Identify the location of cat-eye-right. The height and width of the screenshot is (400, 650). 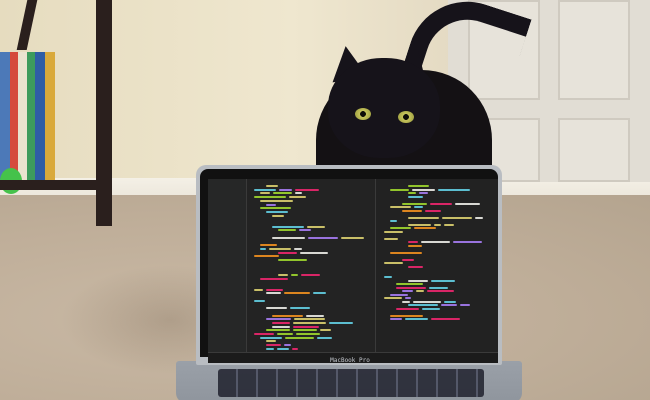
(406, 117).